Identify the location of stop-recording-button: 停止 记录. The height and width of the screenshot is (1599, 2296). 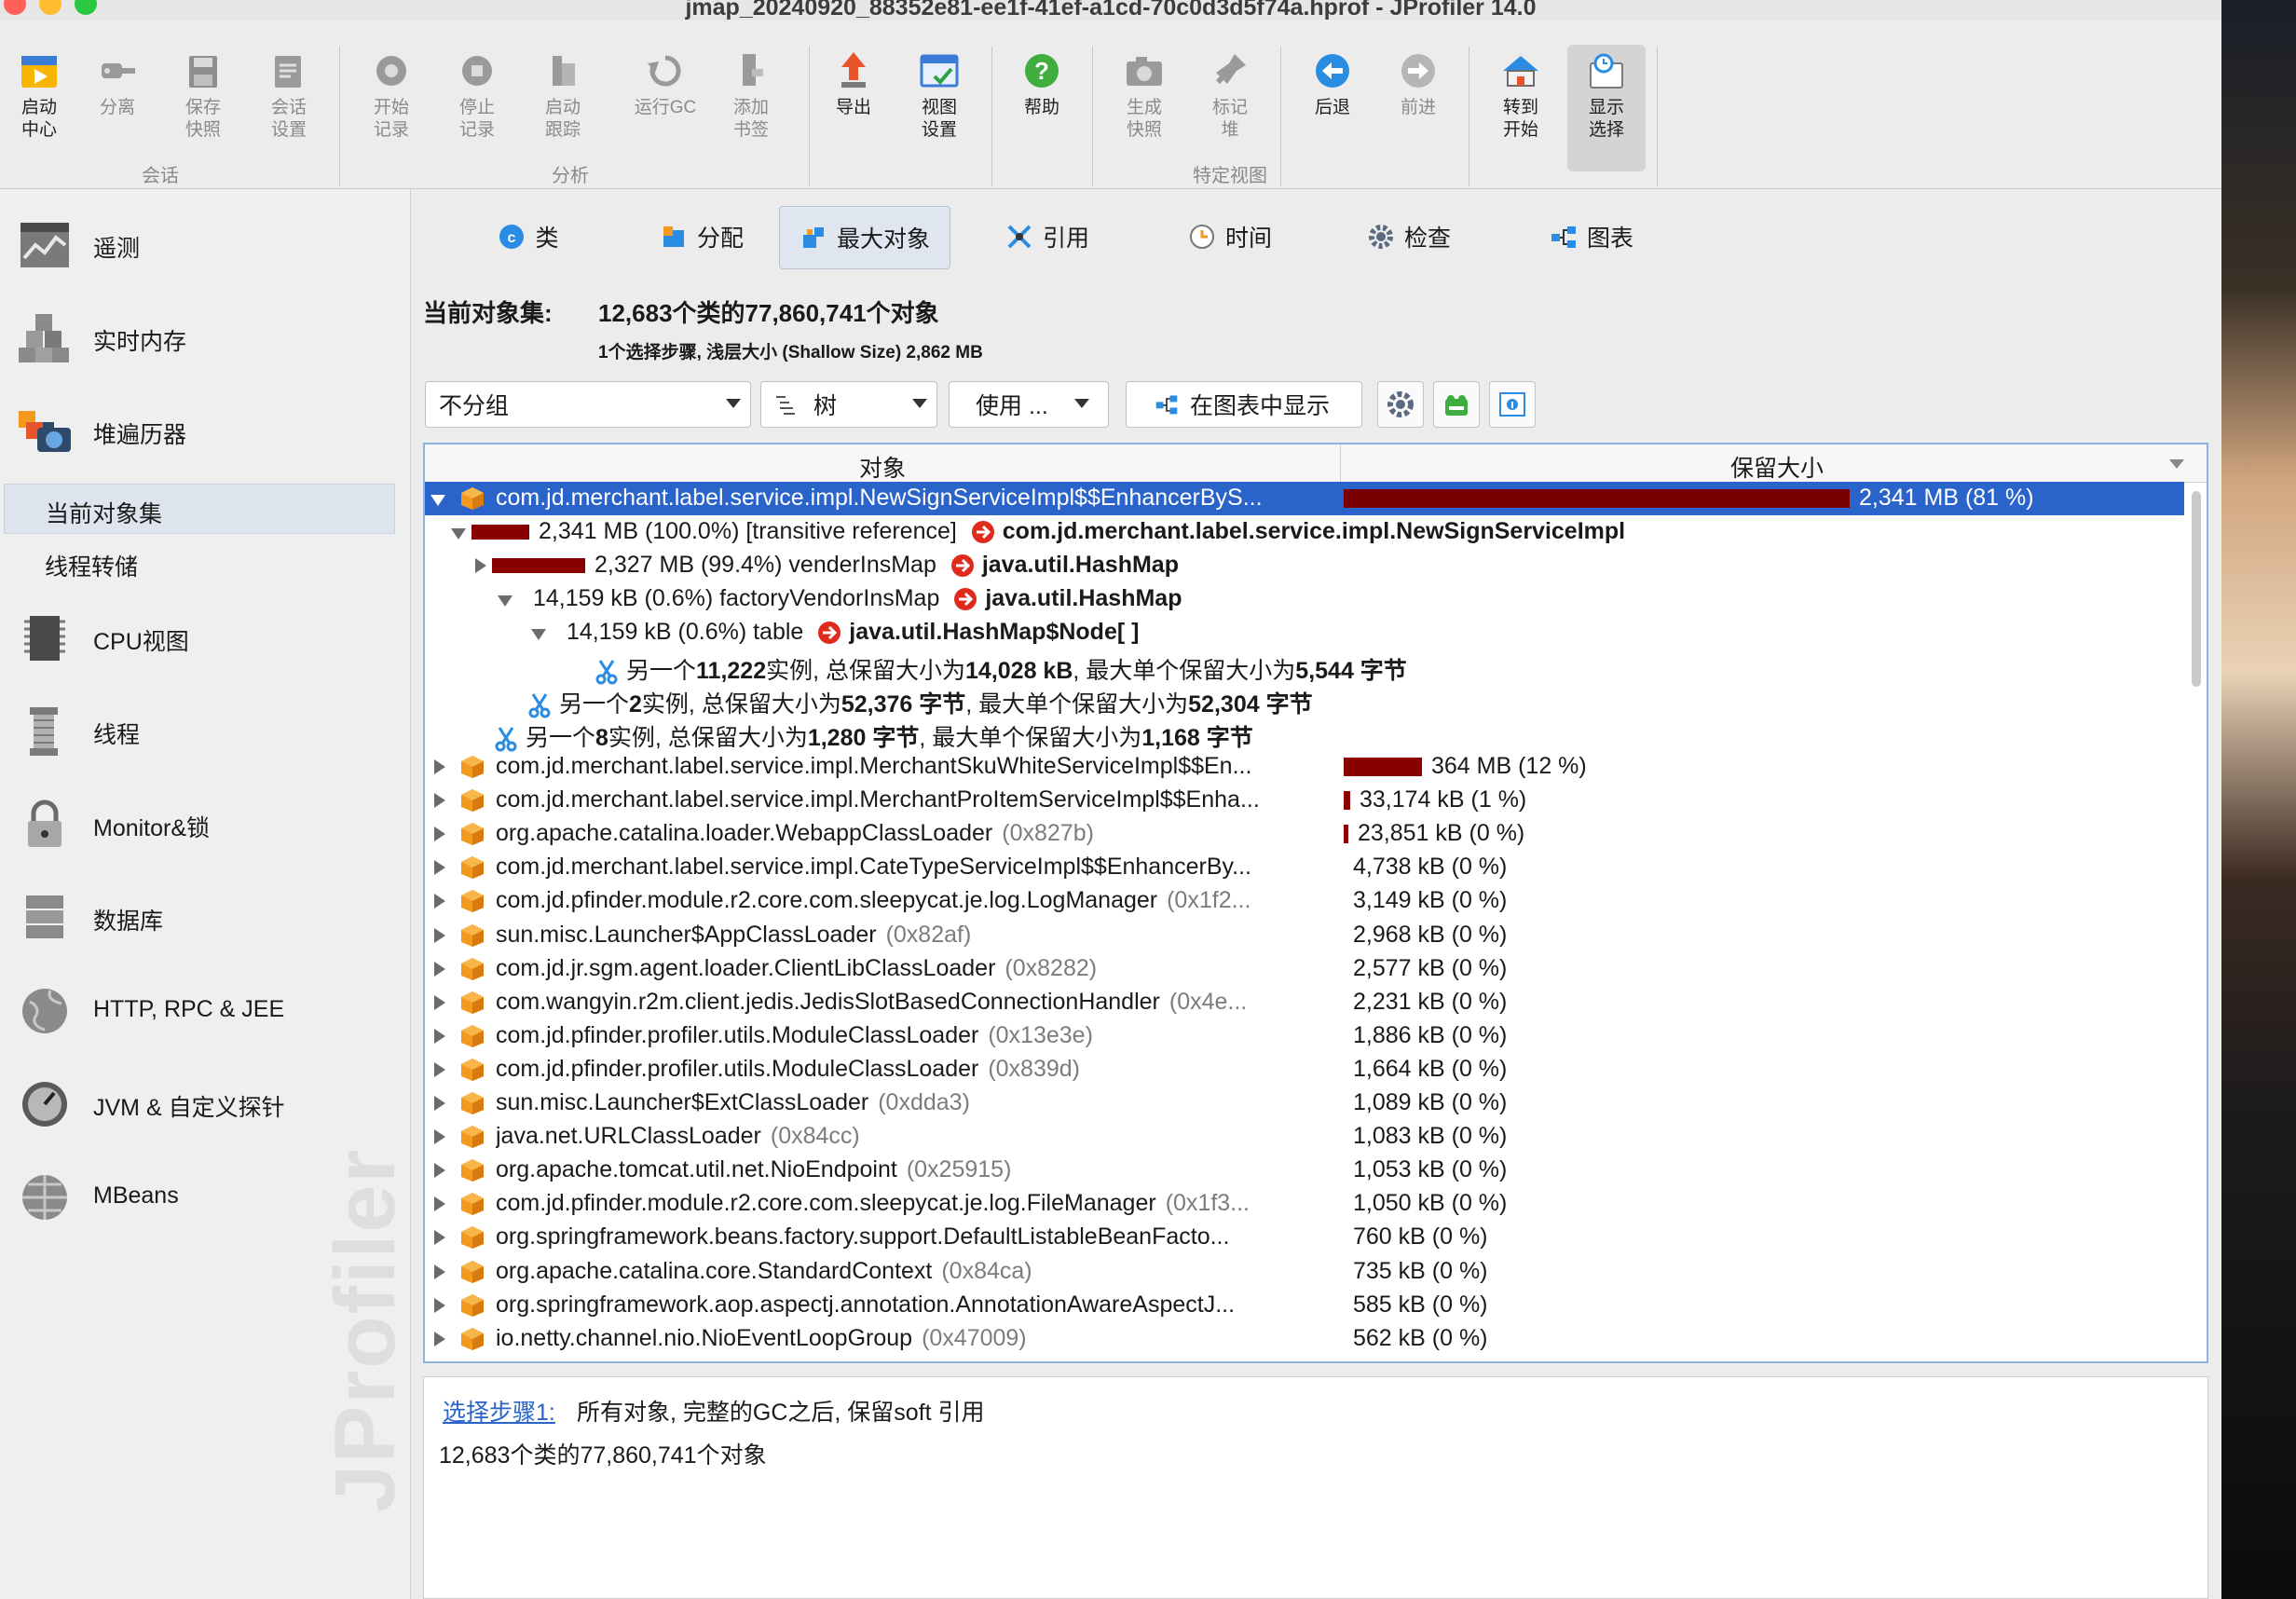
(477, 108).